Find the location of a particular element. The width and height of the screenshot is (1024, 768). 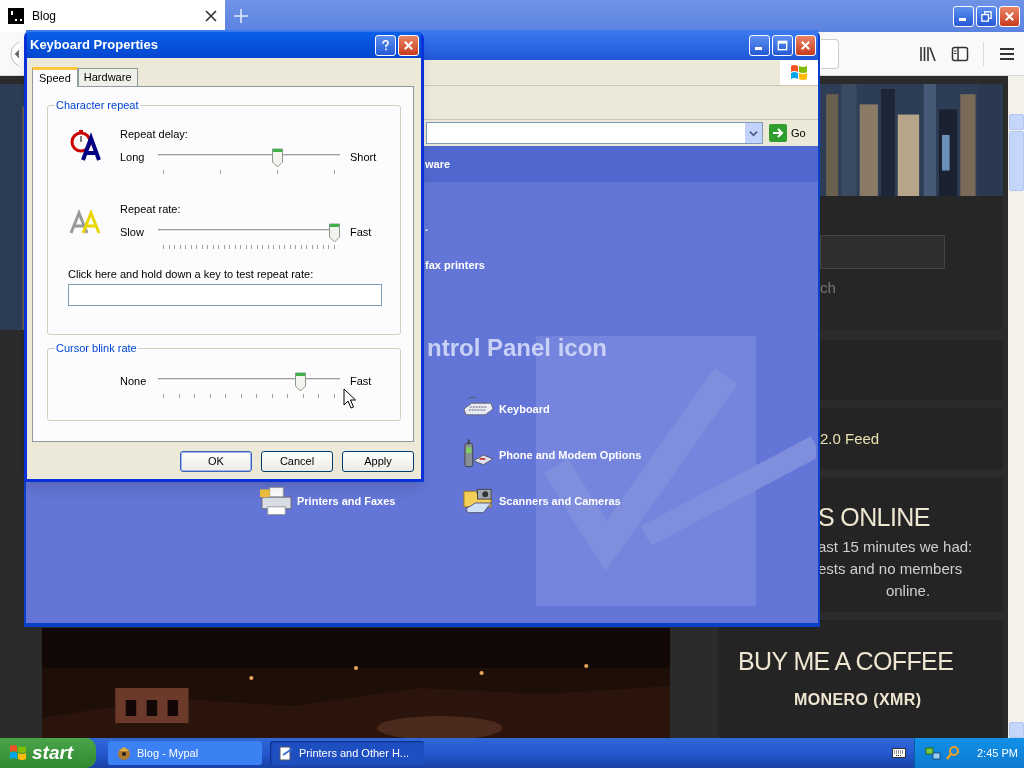

control-panel-item: Keyboard is located at coordinates (612, 409).